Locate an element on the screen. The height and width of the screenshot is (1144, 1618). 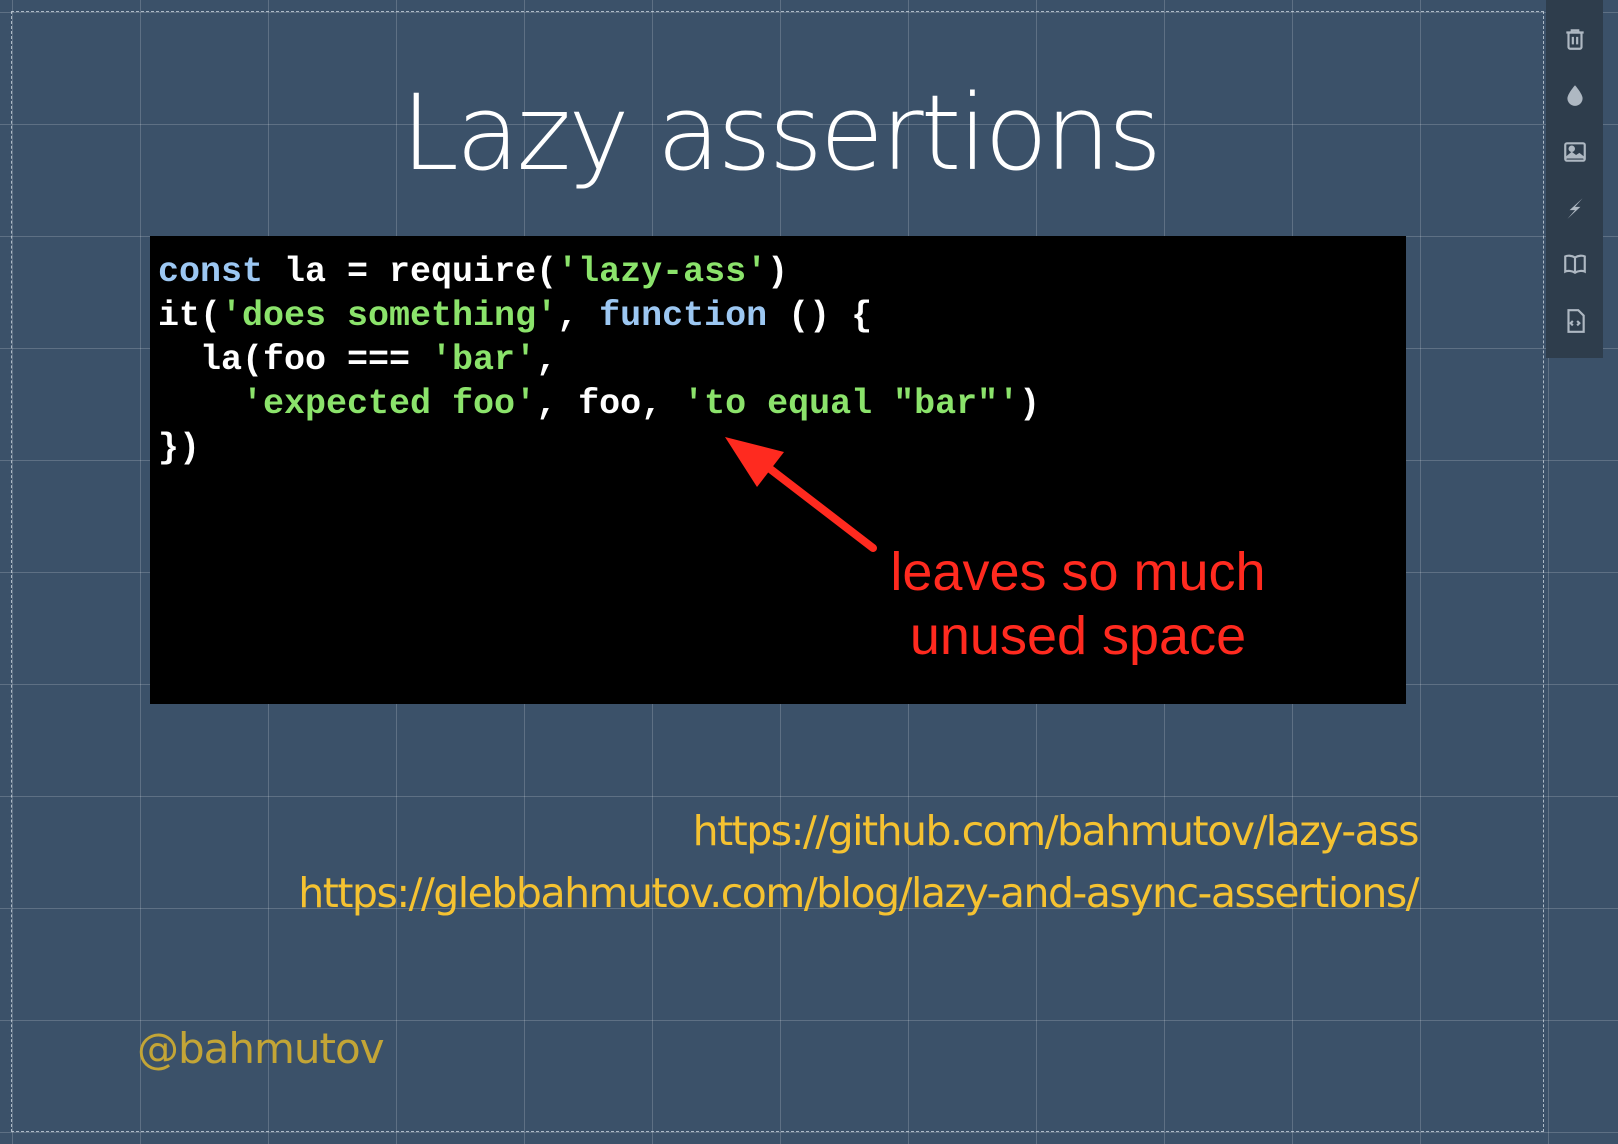
editor-toolbar is located at coordinates (1574, 179).